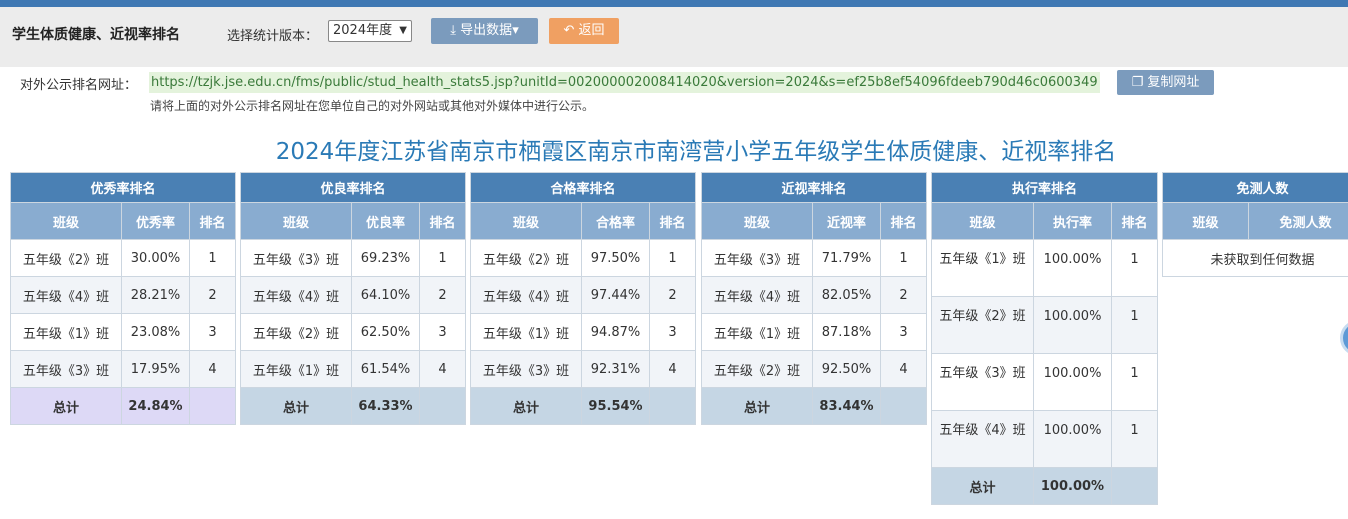  Describe the element at coordinates (615, 221) in the screenshot. I see `column-header: 合格率` at that location.